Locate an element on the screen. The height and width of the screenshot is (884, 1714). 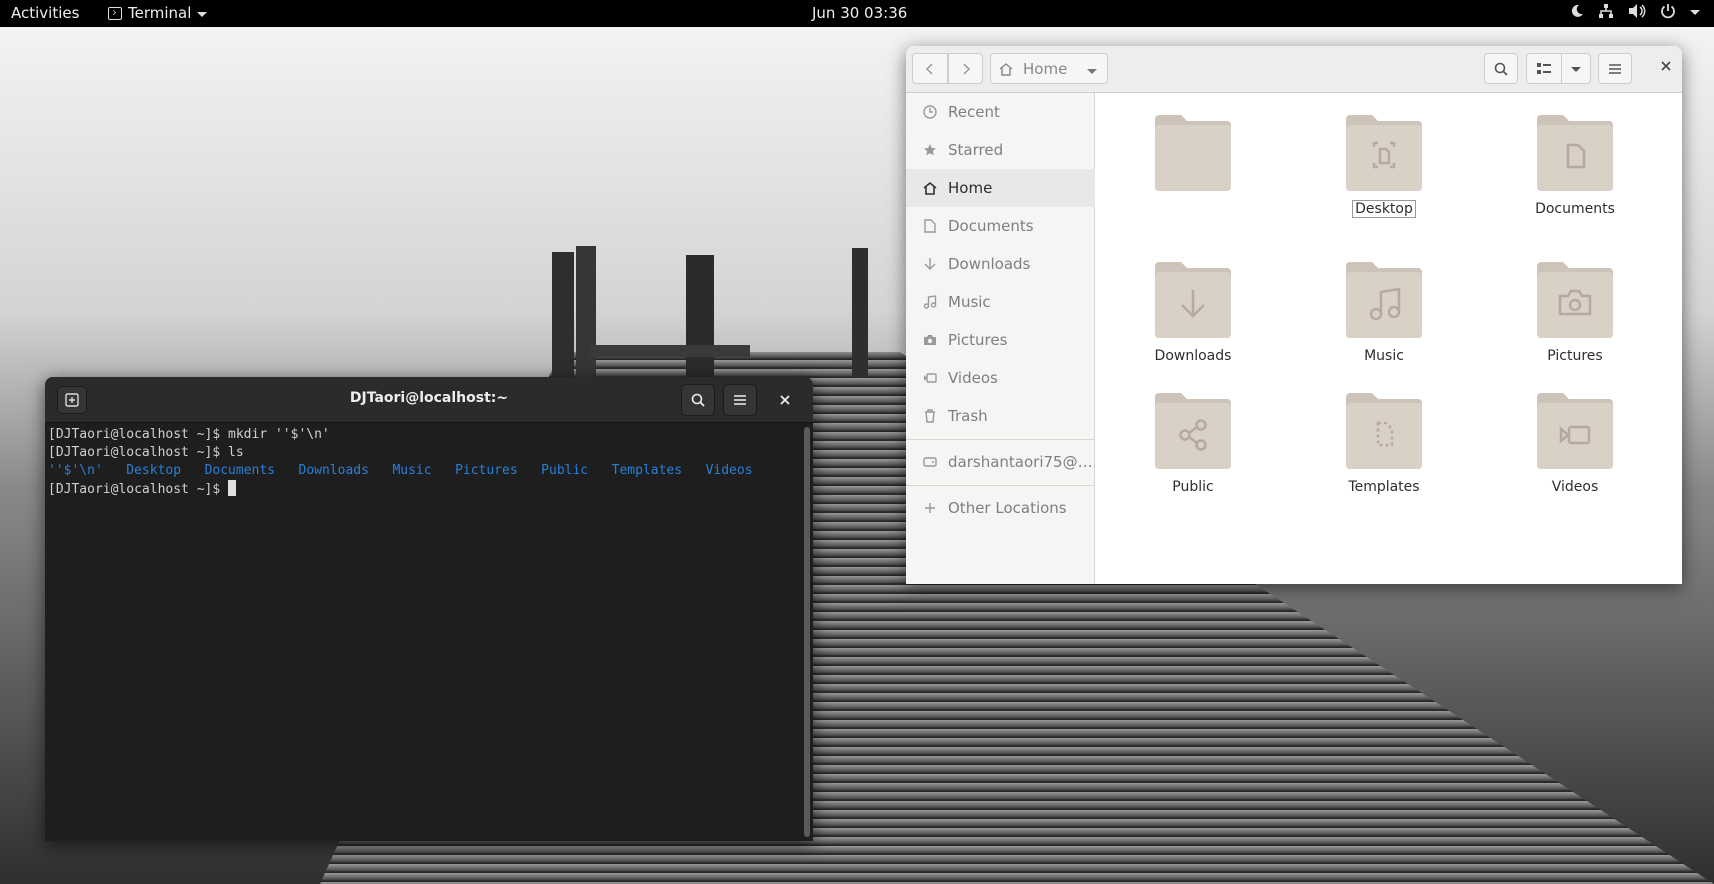
folder-pictures: Pictures is located at coordinates (1575, 320).